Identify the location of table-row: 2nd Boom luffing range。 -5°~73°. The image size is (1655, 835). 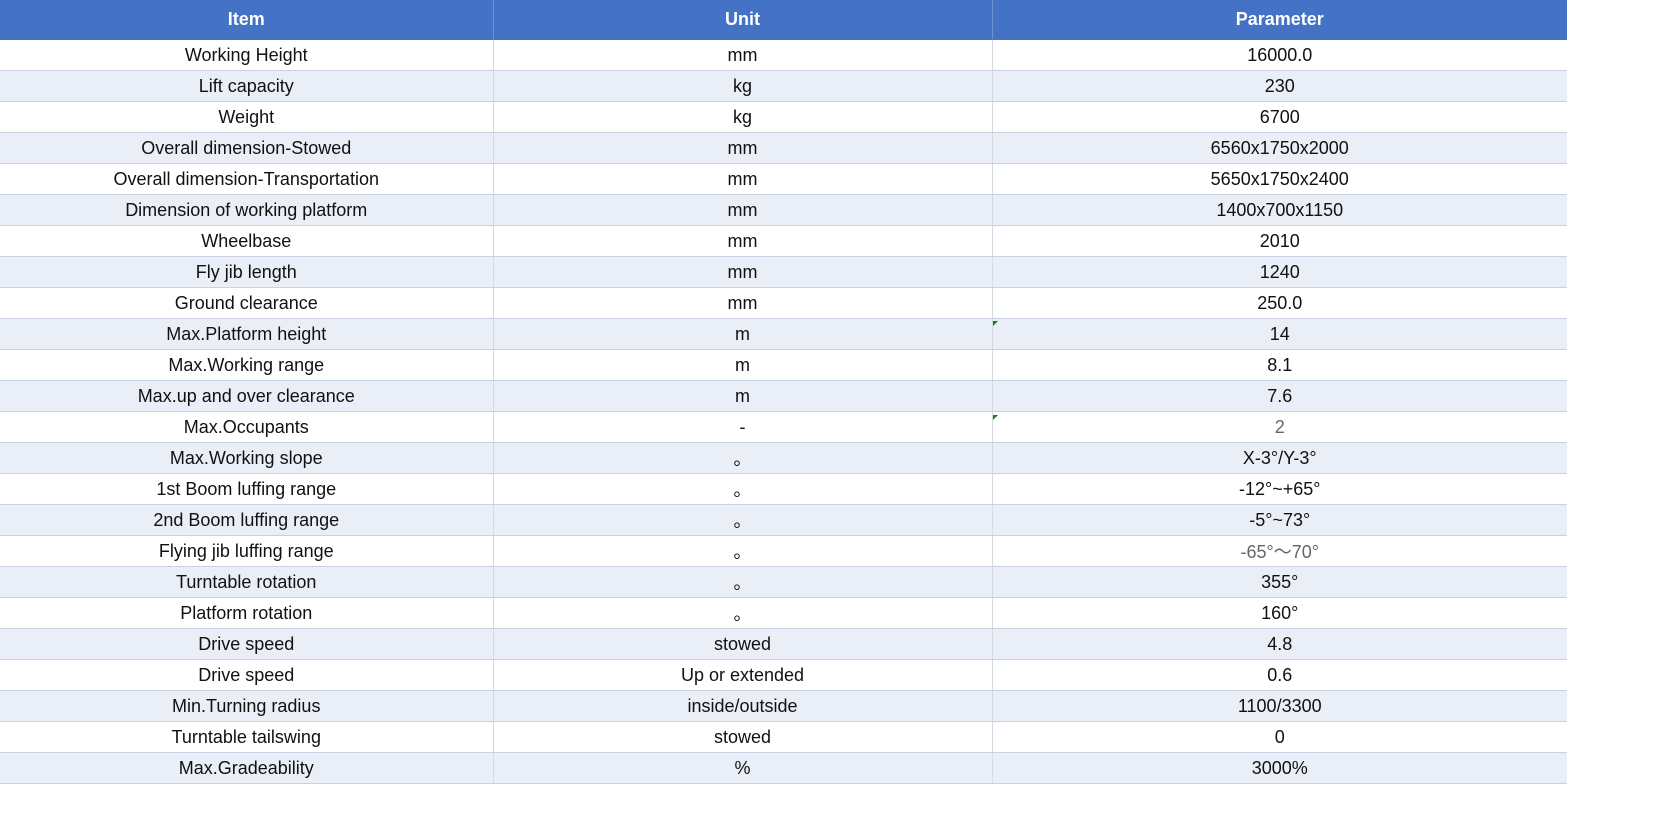
(783, 520).